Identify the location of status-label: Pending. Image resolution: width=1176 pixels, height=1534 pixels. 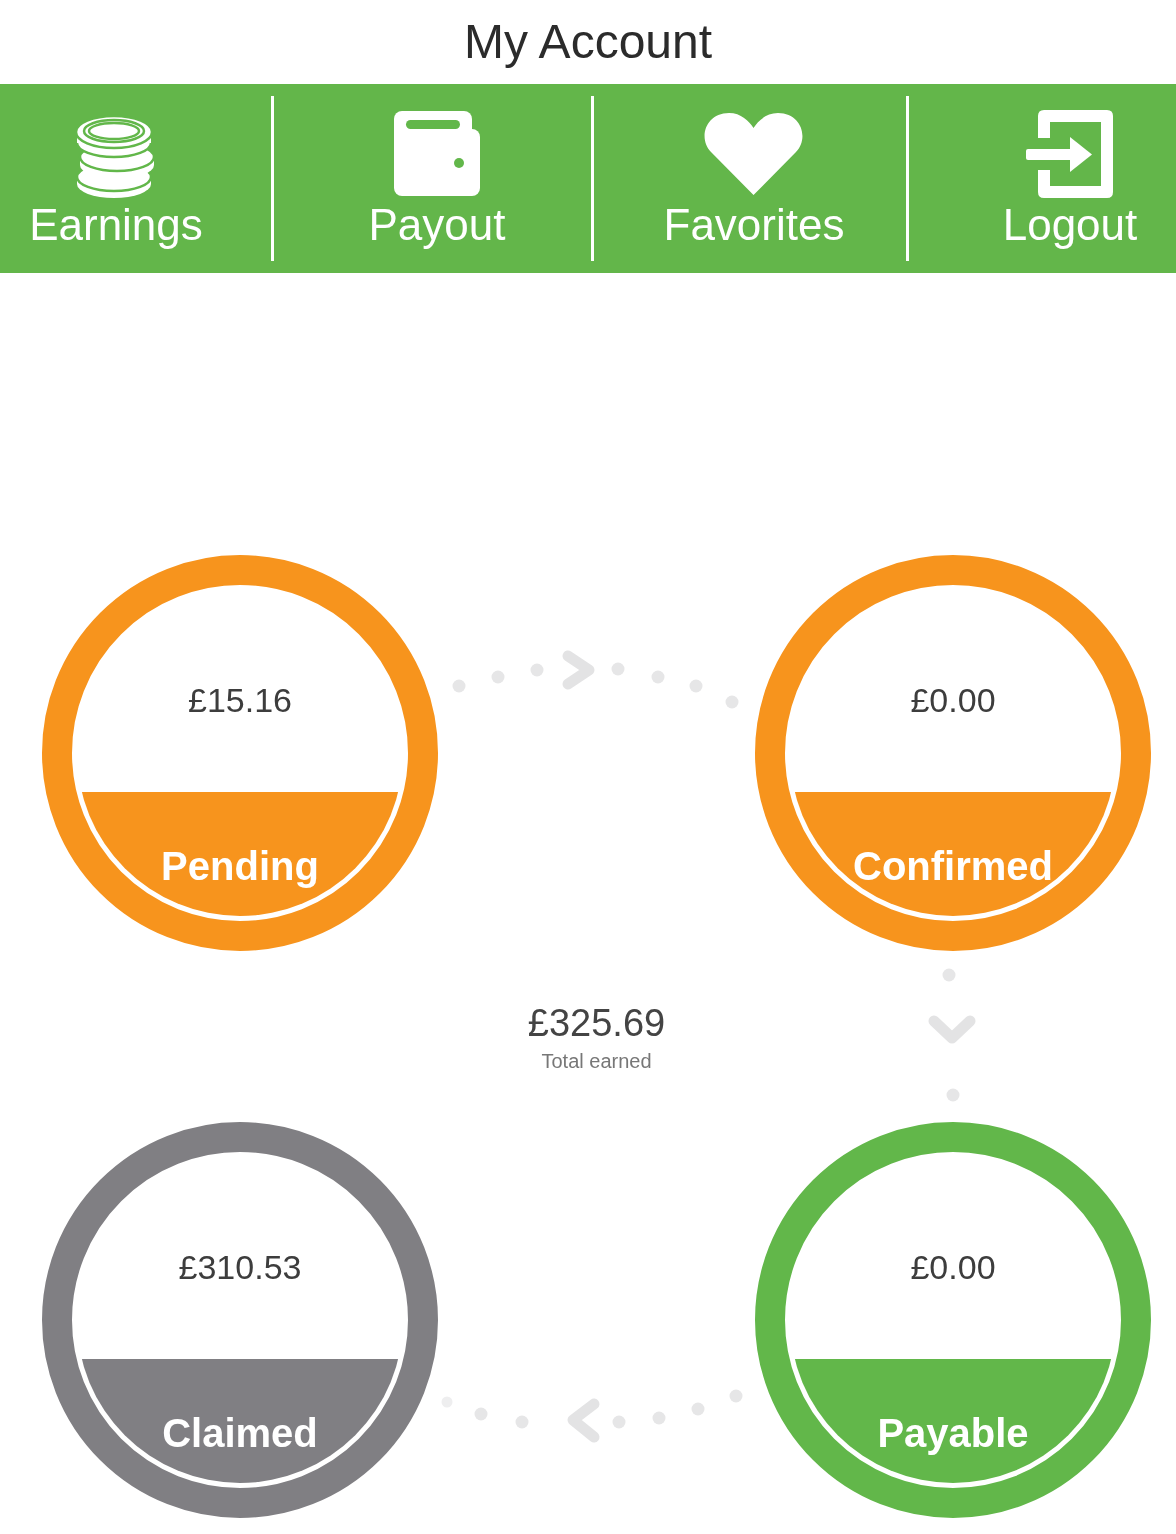
(240, 866).